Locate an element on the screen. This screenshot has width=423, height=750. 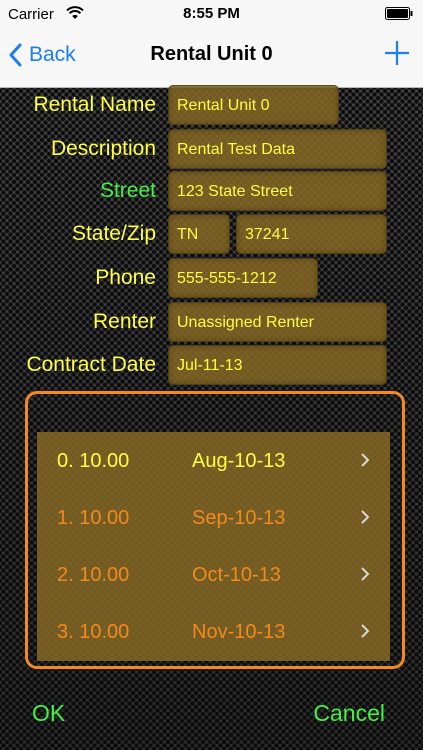
schedule-amount: 0. 10.00 is located at coordinates (93, 461).